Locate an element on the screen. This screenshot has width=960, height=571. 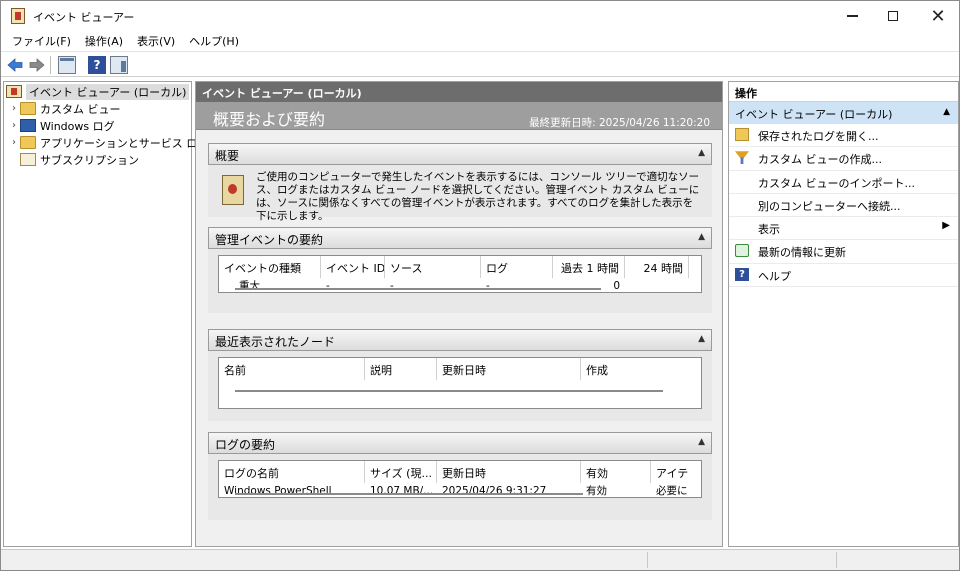
log-summary-header: ログの要約 ▲ is located at coordinates (460, 443).